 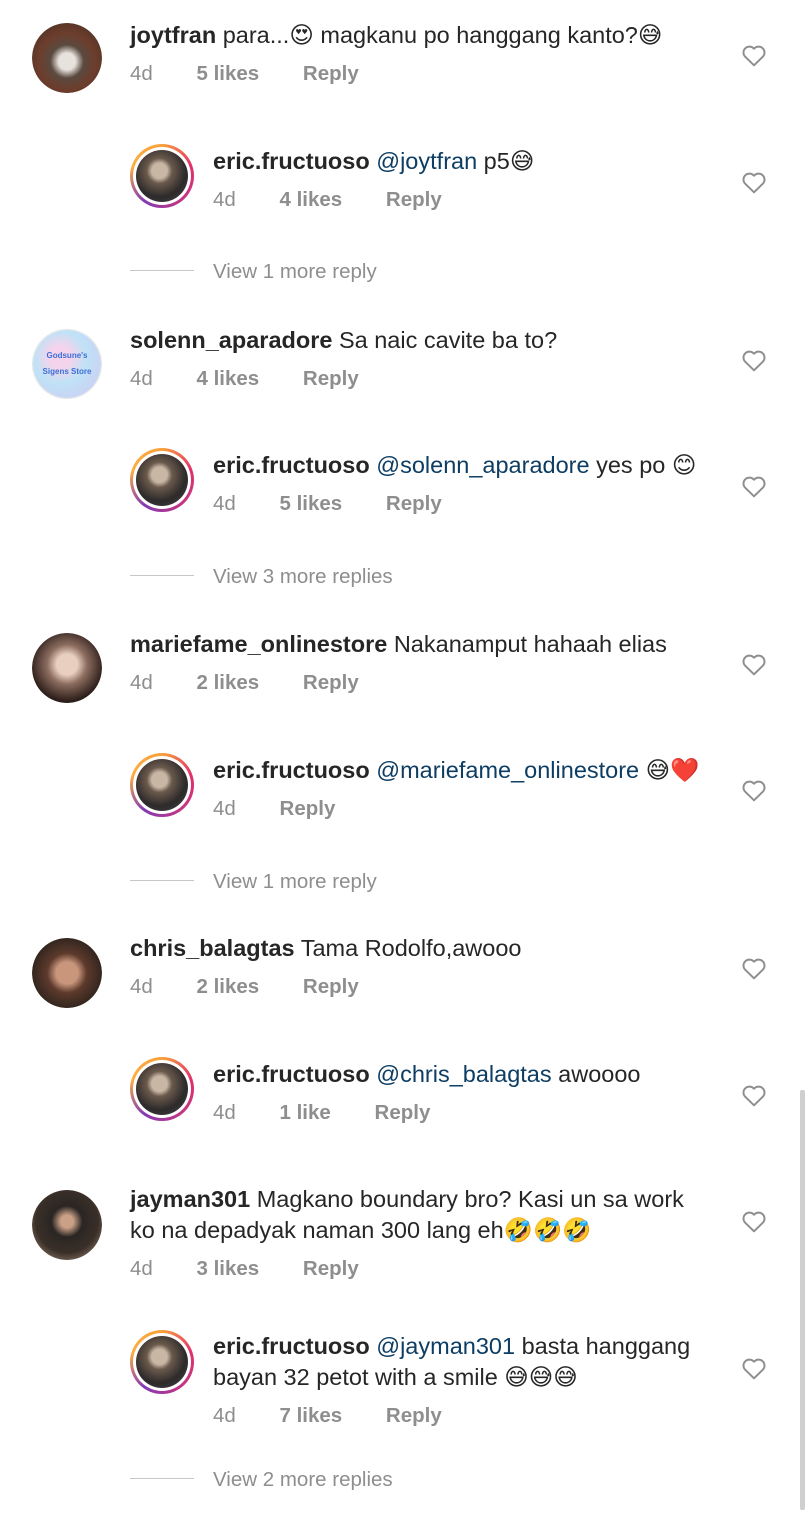 What do you see at coordinates (311, 1415) in the screenshot?
I see `likes-count: 7 likes` at bounding box center [311, 1415].